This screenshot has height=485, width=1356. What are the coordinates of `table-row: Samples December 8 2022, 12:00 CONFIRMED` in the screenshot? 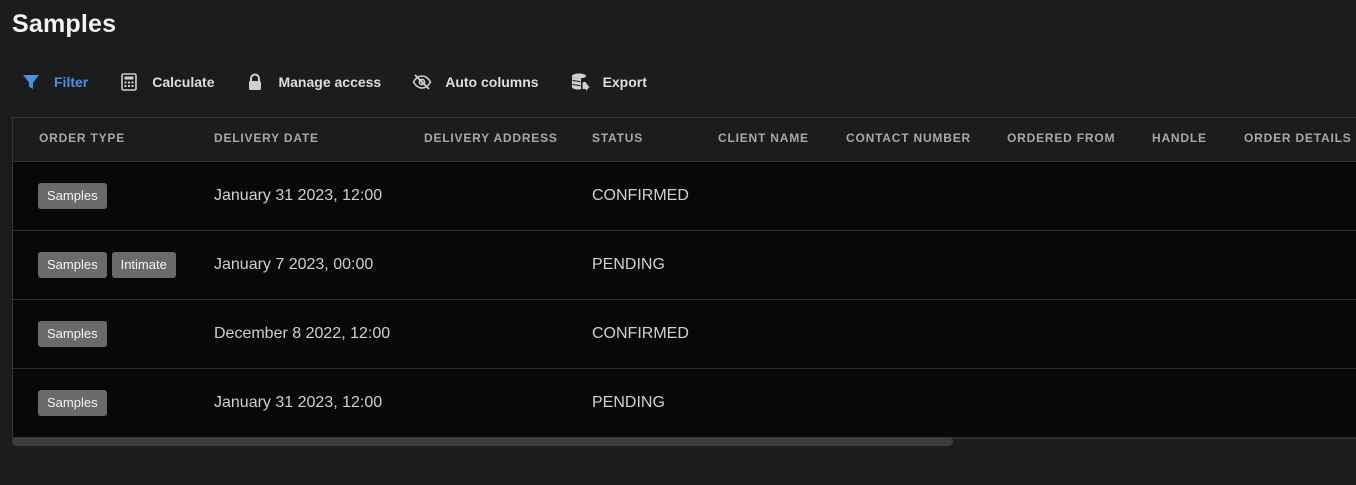 It's located at (684, 334).